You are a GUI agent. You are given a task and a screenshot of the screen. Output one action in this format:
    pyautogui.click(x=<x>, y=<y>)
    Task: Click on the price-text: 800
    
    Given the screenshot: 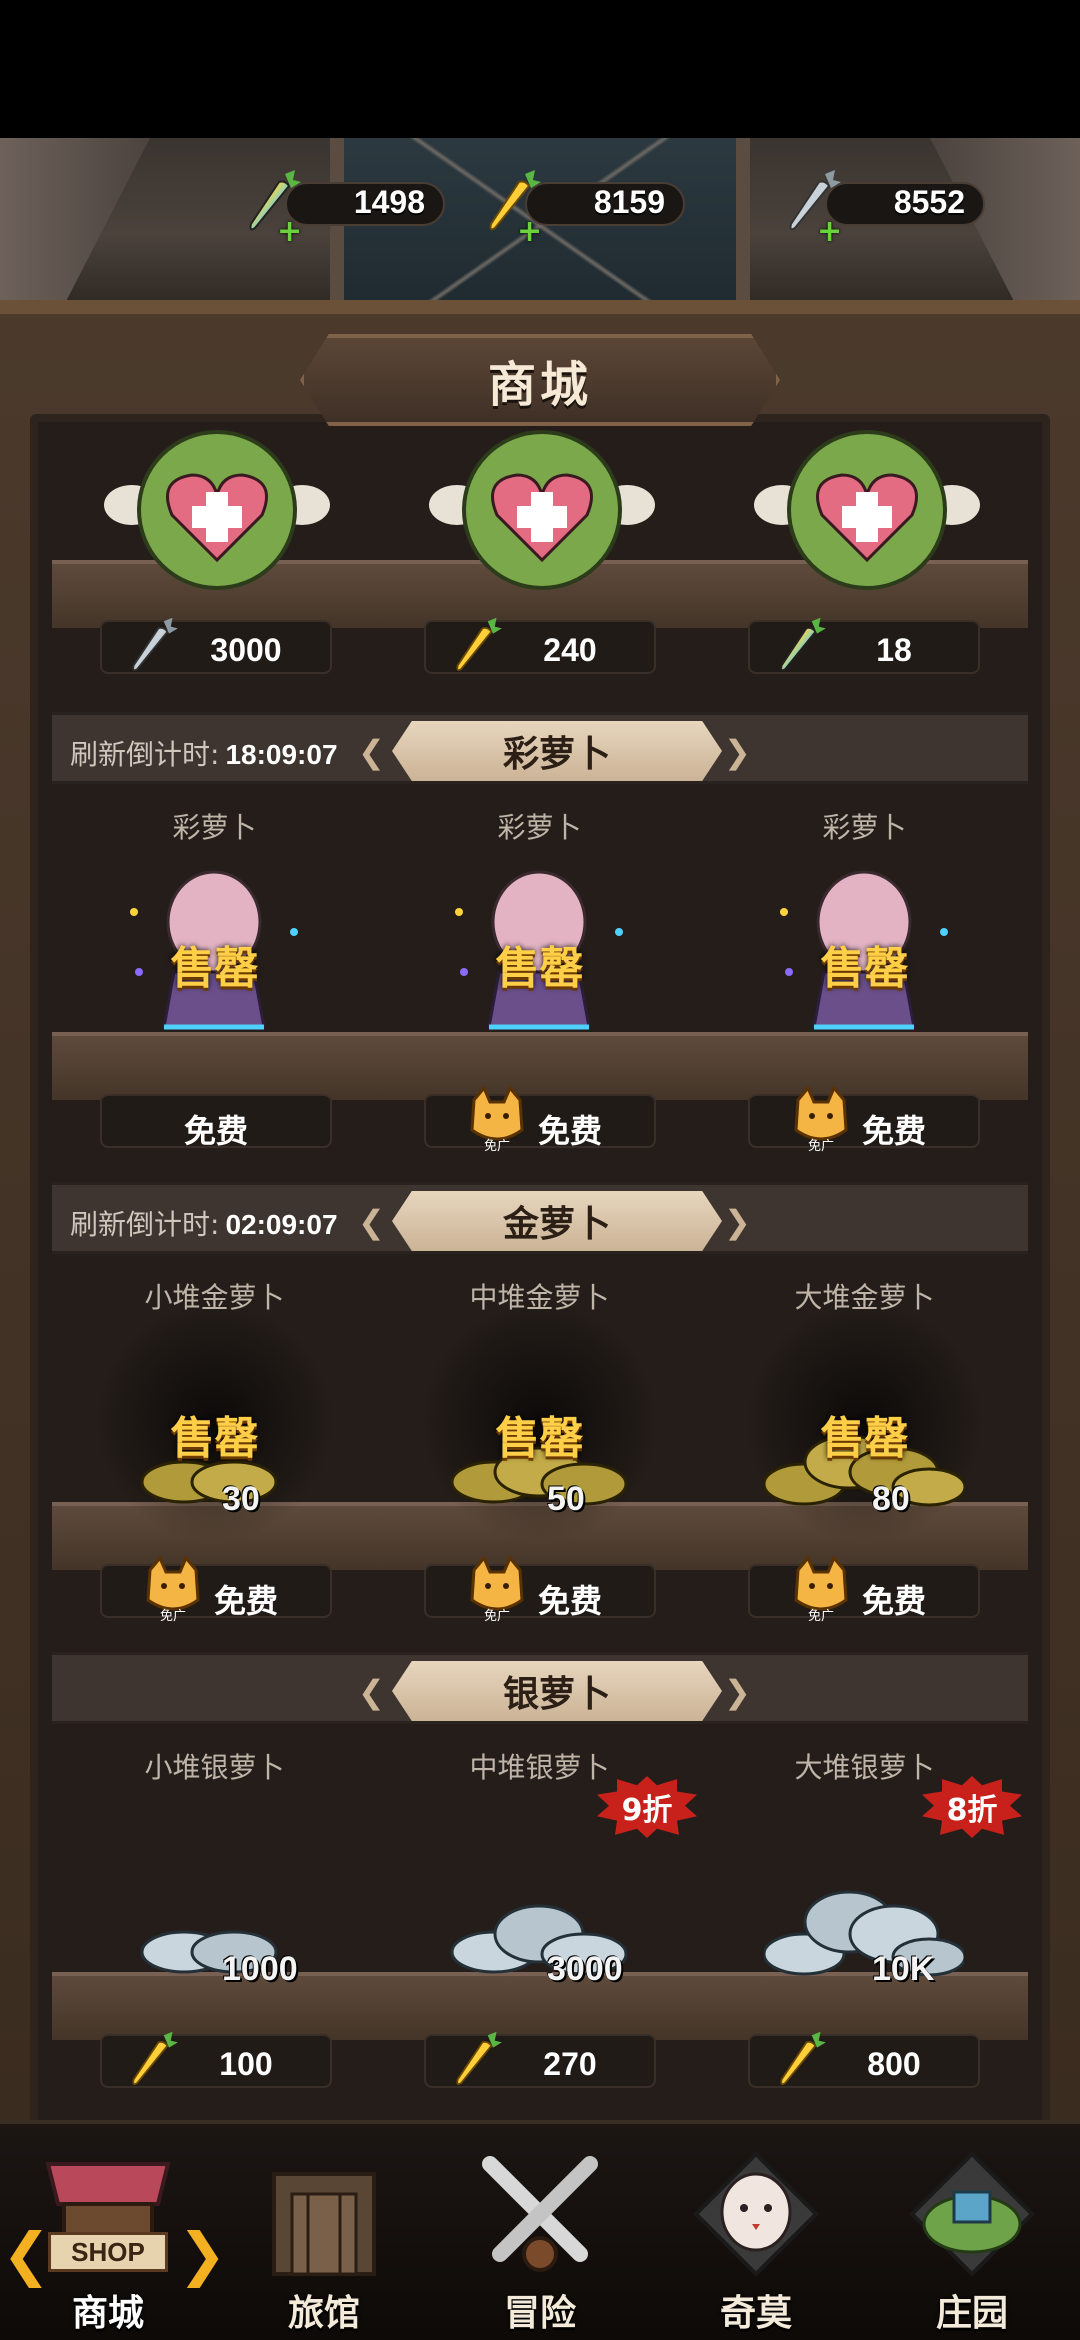 What is the action you would take?
    pyautogui.click(x=894, y=2064)
    